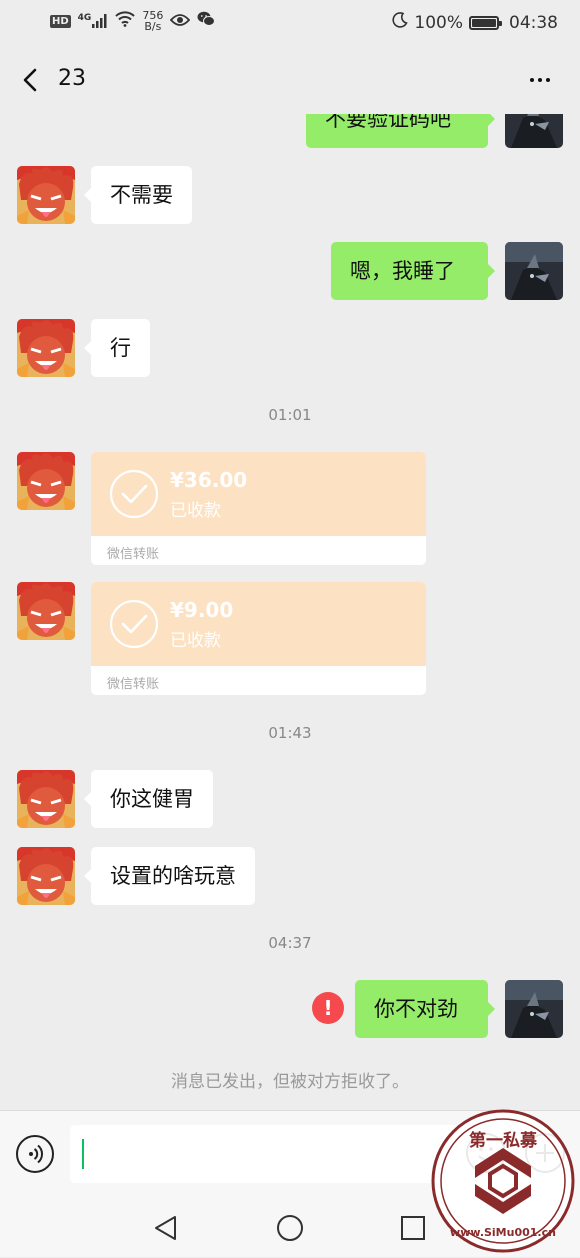 The image size is (580, 1258). I want to click on triangle-back-icon, so click(165, 1228).